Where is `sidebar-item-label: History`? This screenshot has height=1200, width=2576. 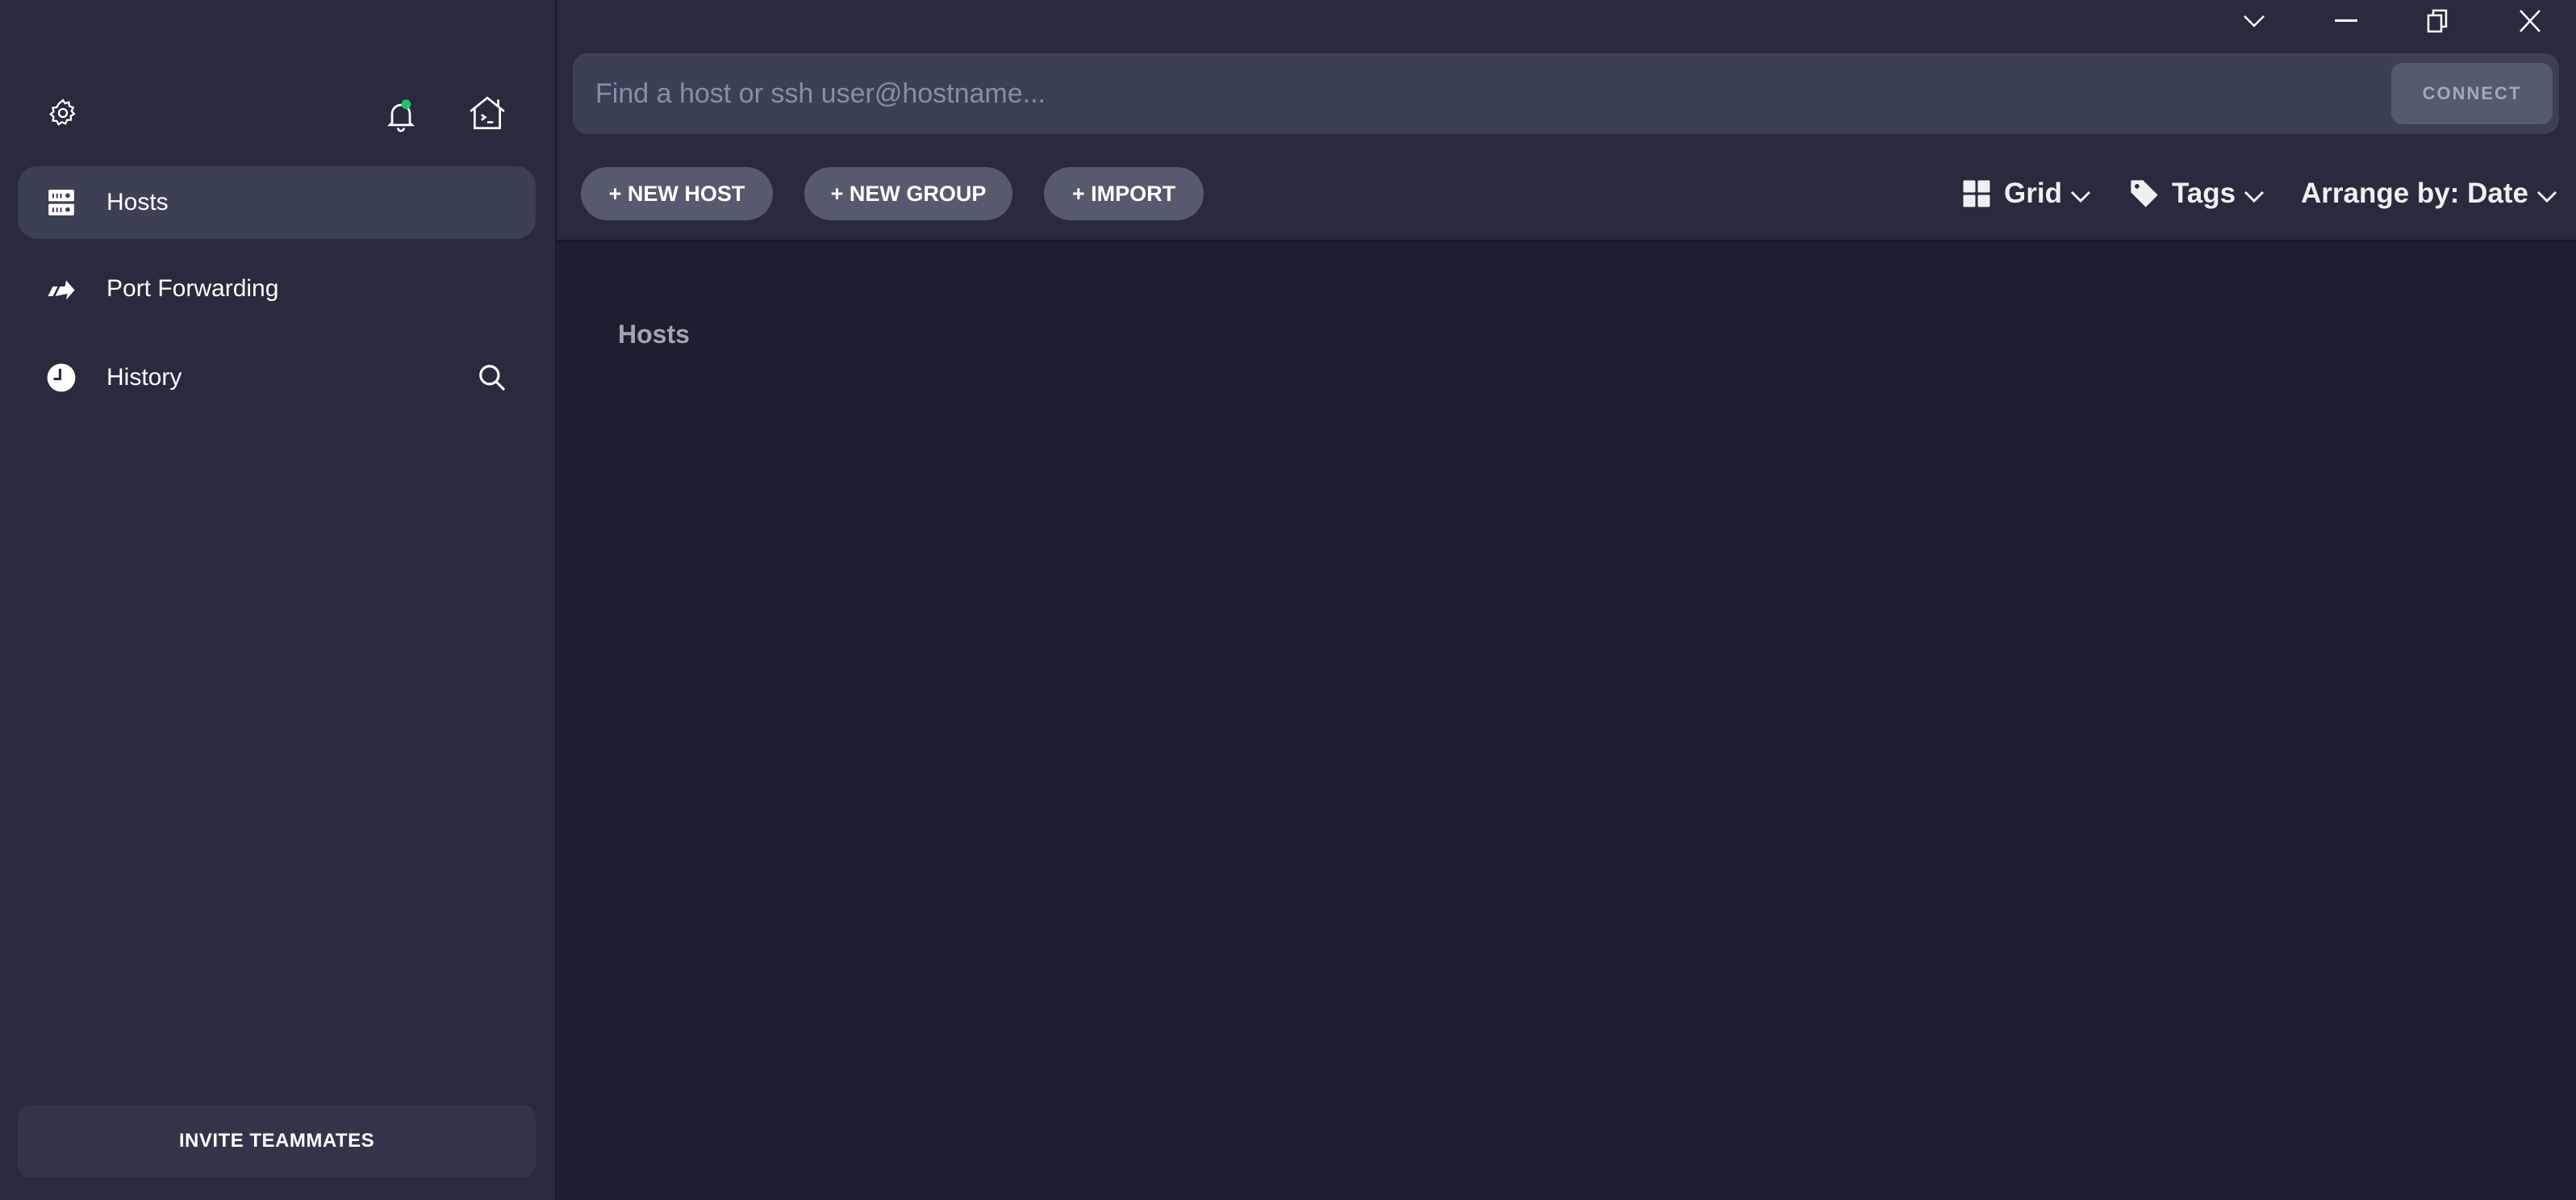
sidebar-item-label: History is located at coordinates (144, 378).